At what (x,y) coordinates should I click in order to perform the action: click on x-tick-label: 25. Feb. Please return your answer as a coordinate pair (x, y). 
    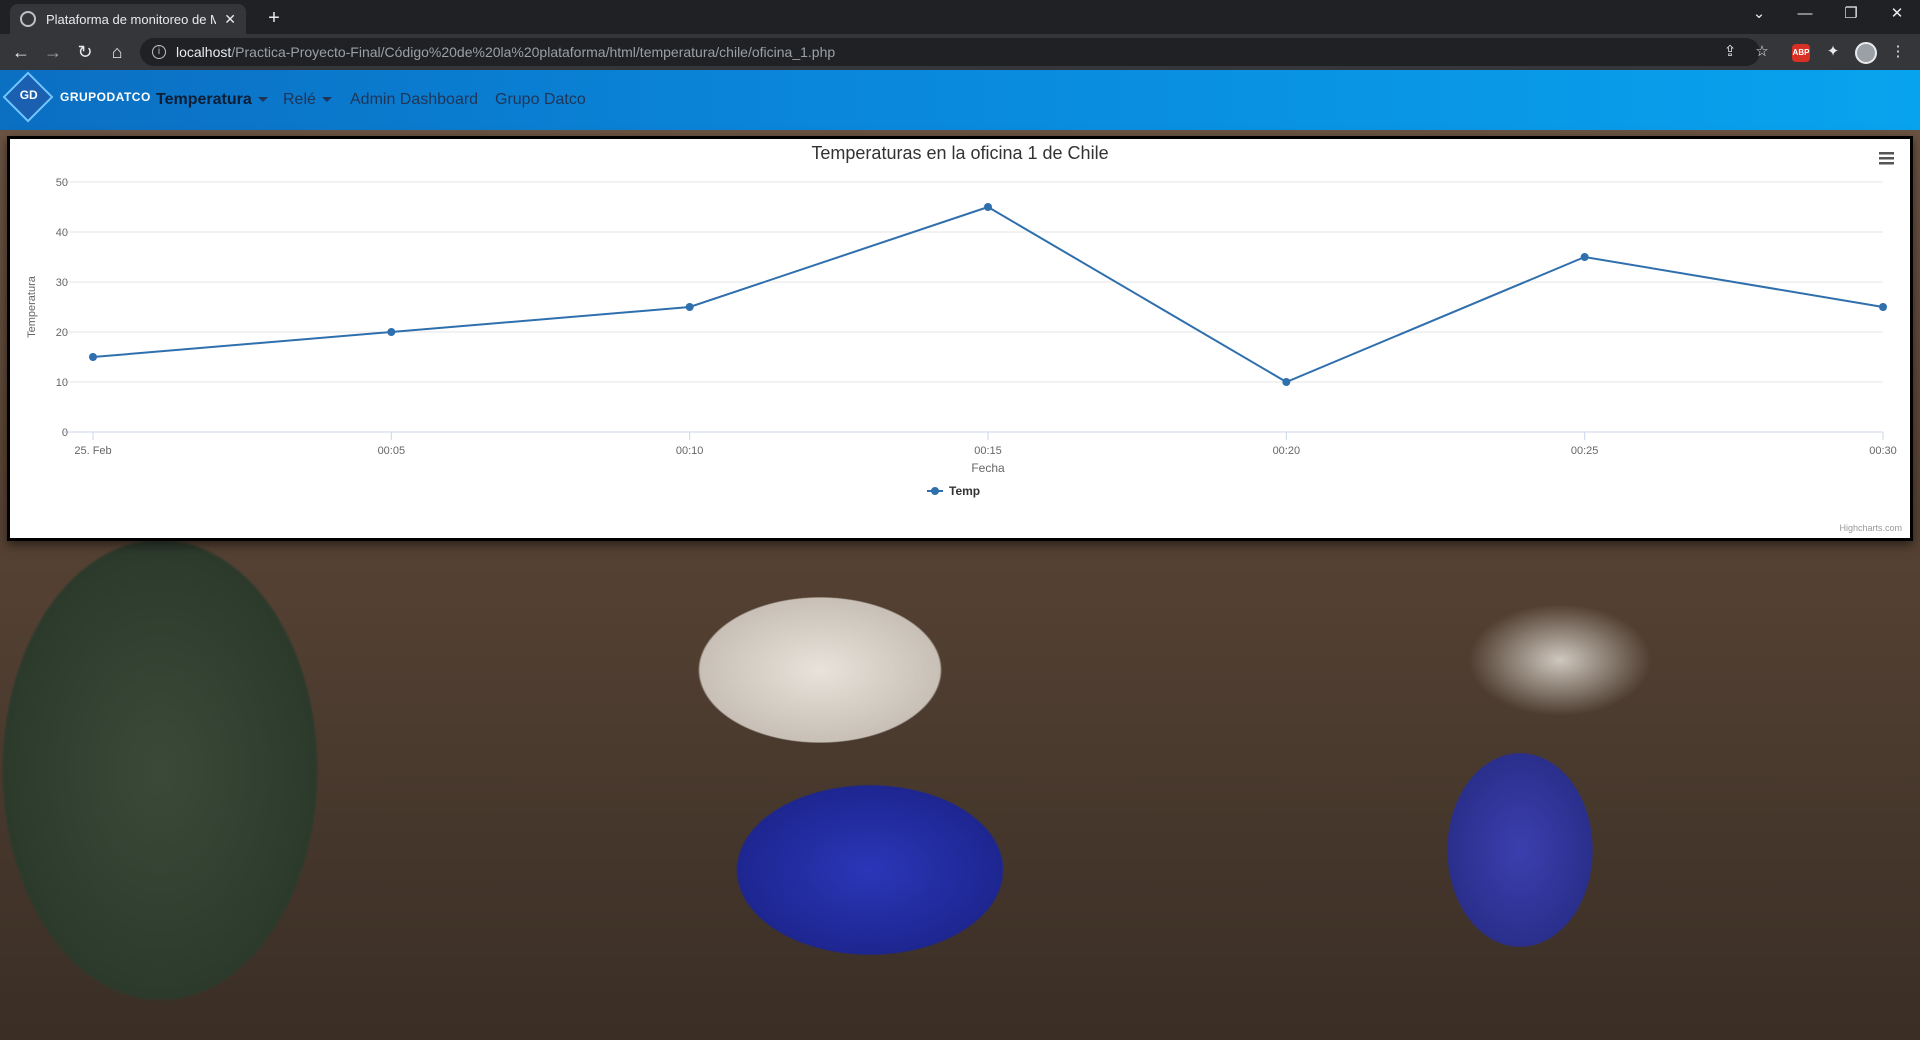
    Looking at the image, I should click on (92, 451).